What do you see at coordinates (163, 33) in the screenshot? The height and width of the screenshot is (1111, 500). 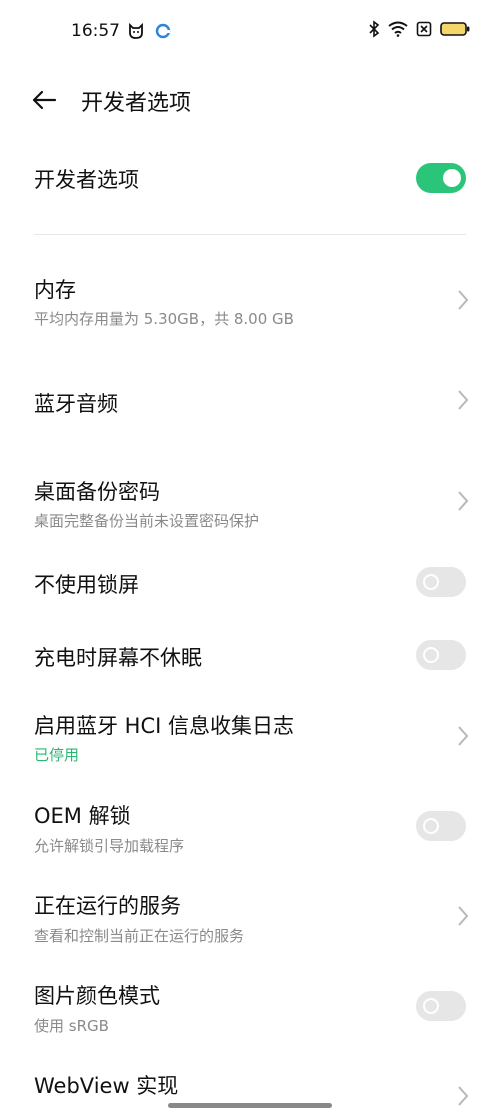 I see `c-circle-icon` at bounding box center [163, 33].